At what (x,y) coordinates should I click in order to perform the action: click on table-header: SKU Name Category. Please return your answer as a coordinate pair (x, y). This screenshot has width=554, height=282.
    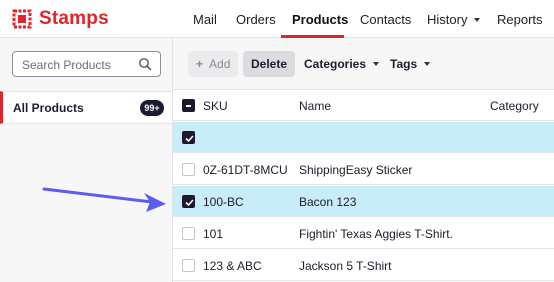
    Looking at the image, I should click on (363, 105).